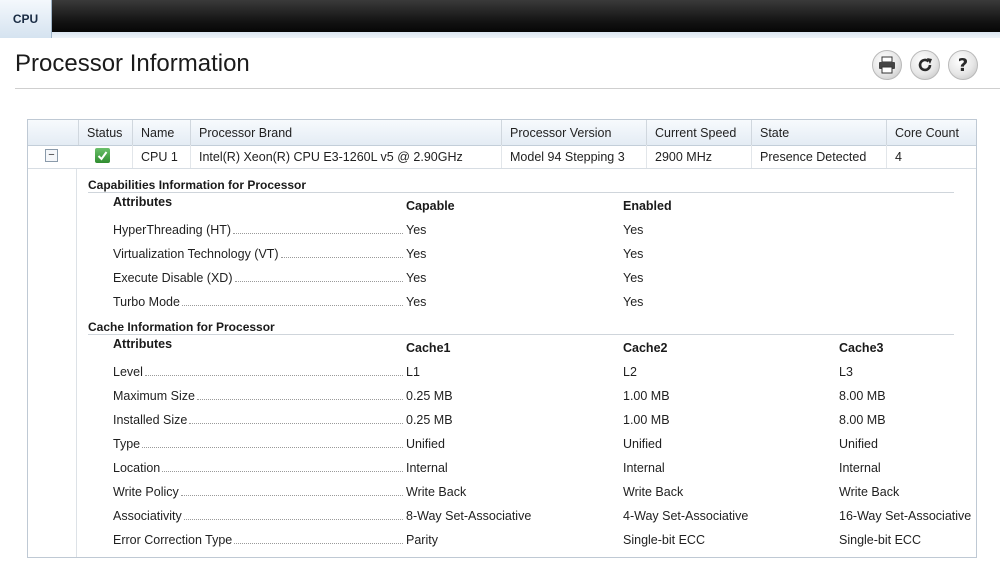 This screenshot has width=1000, height=576. I want to click on cache3-value: Write Back, so click(869, 492).